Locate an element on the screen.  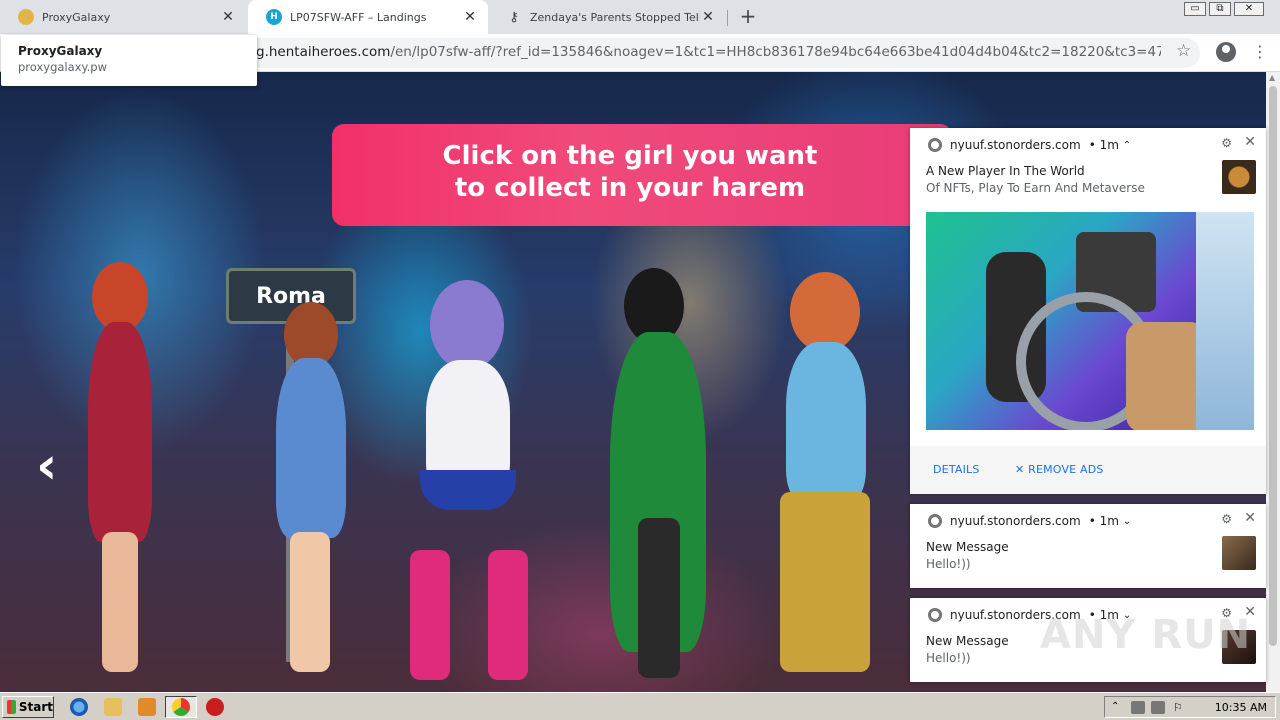
security-icon is located at coordinates (215, 707).